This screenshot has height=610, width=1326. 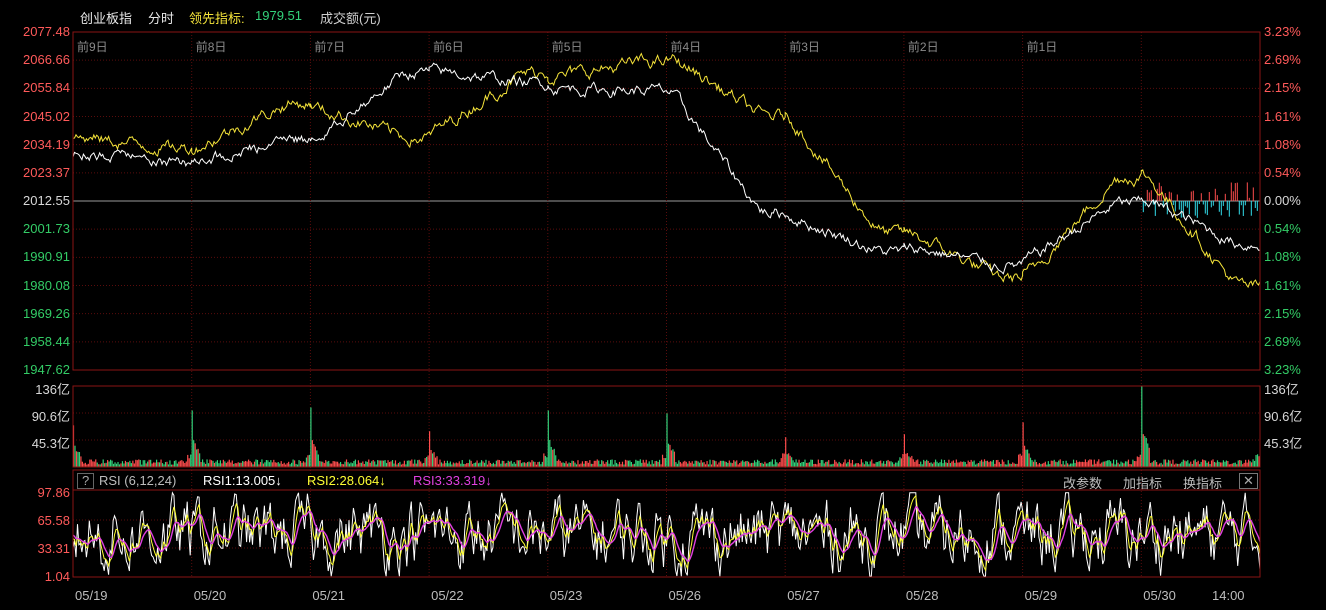 What do you see at coordinates (1228, 595) in the screenshot?
I see `time-tick-label: 14:00` at bounding box center [1228, 595].